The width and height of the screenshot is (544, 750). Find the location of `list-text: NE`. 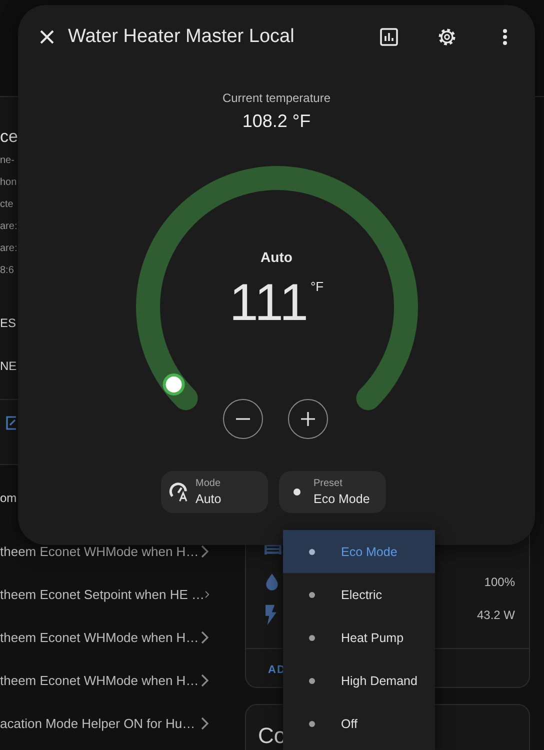

list-text: NE is located at coordinates (8, 365).